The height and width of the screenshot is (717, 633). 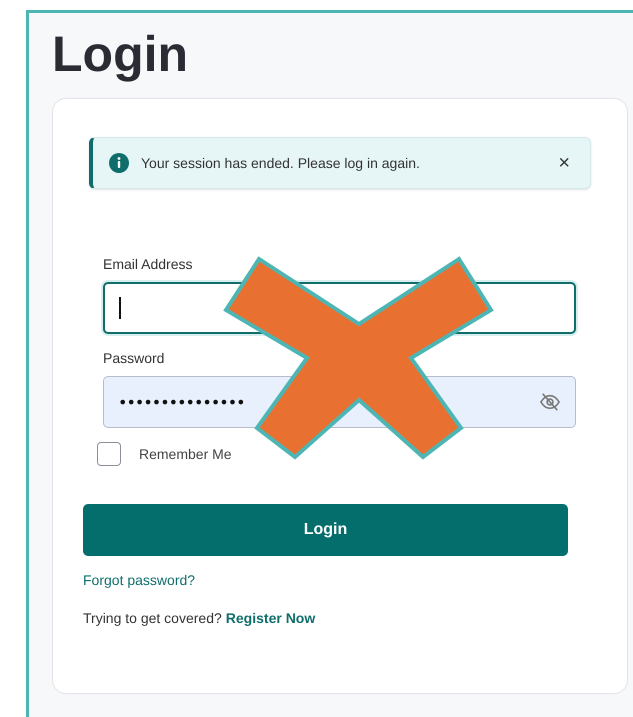 I want to click on remember-checkbox, so click(x=109, y=454).